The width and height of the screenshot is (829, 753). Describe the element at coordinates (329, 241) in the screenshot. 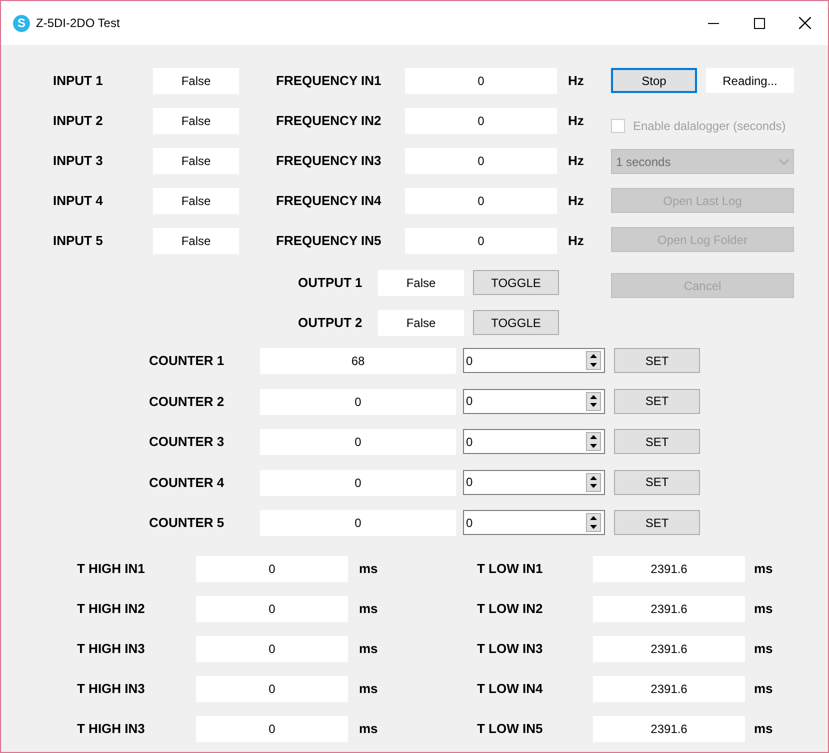

I see `field-label: FREQUENCY IN5` at that location.